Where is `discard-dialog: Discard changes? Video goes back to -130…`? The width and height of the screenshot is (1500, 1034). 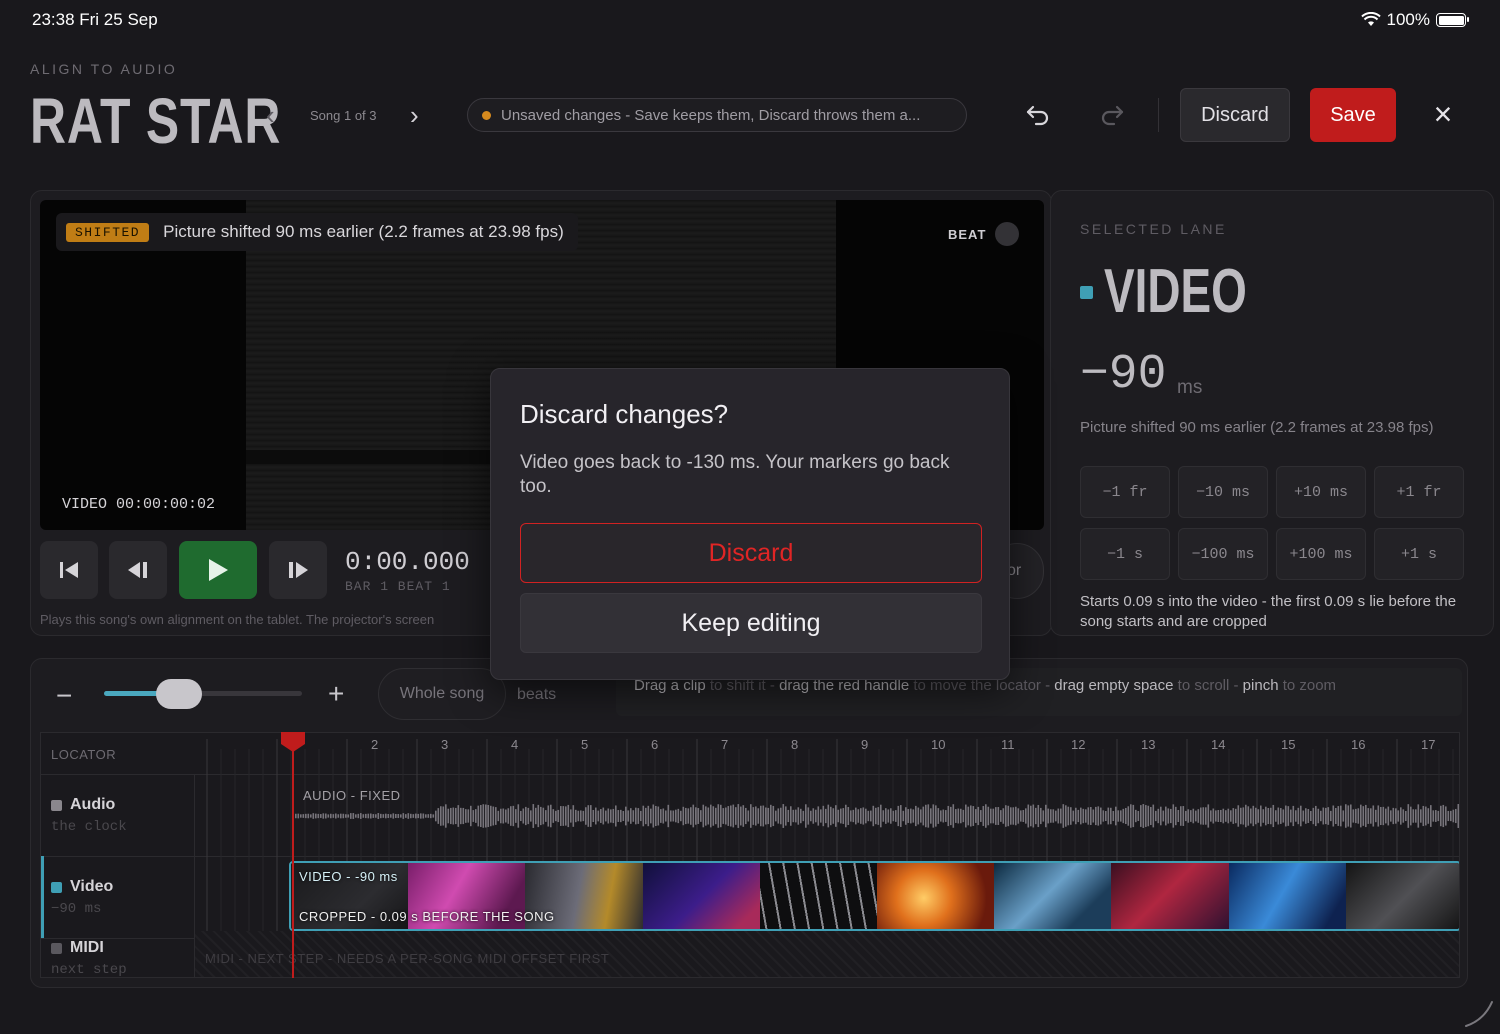
discard-dialog: Discard changes? Video goes back to -130… is located at coordinates (750, 524).